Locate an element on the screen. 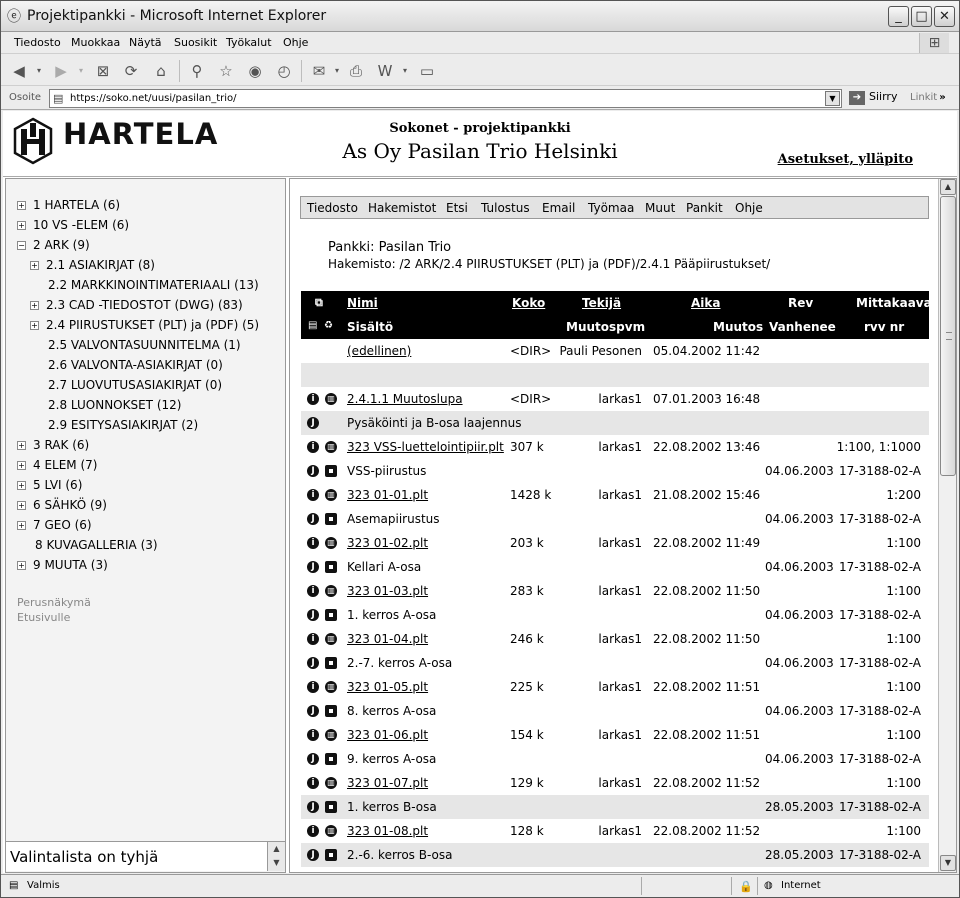 The height and width of the screenshot is (898, 960). media-icon: ◉ is located at coordinates (255, 71).